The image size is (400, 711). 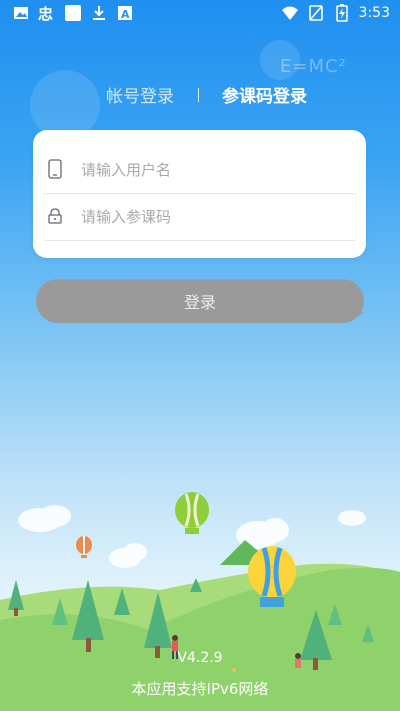 I want to click on ipv6-support-note: 本应用支持IPv6网络, so click(x=200, y=689).